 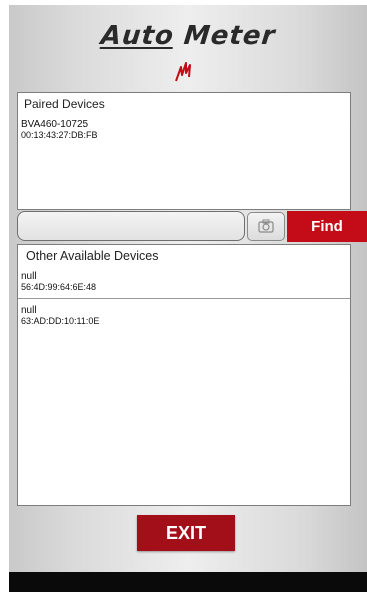 What do you see at coordinates (92, 256) in the screenshot?
I see `other-devices-header: Other Available Devices` at bounding box center [92, 256].